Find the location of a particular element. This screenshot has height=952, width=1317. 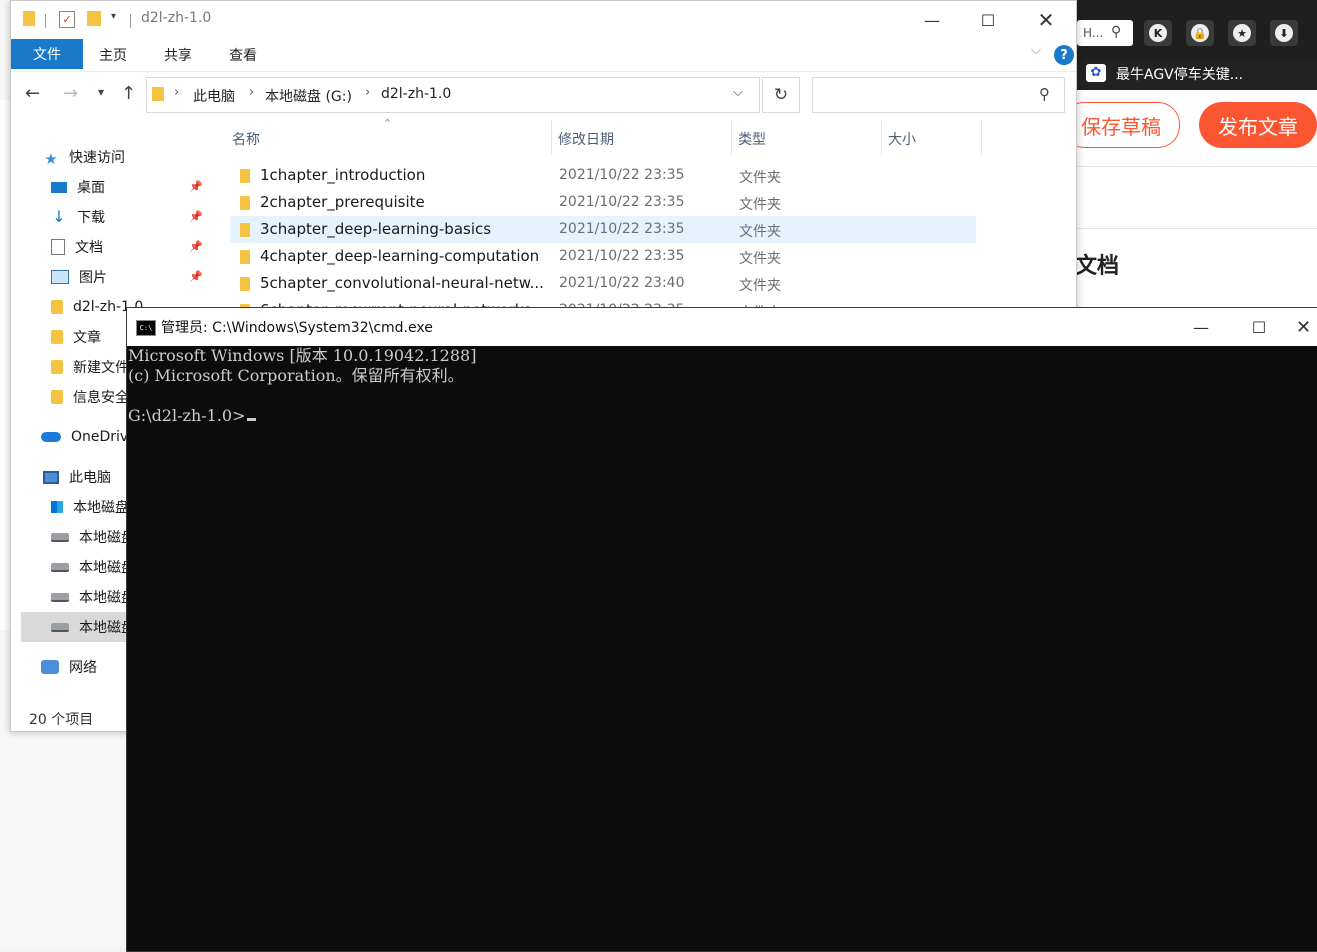

browser-toolbar: H... ⚲ K 🔒 ★ ⬇ is located at coordinates (1197, 30).